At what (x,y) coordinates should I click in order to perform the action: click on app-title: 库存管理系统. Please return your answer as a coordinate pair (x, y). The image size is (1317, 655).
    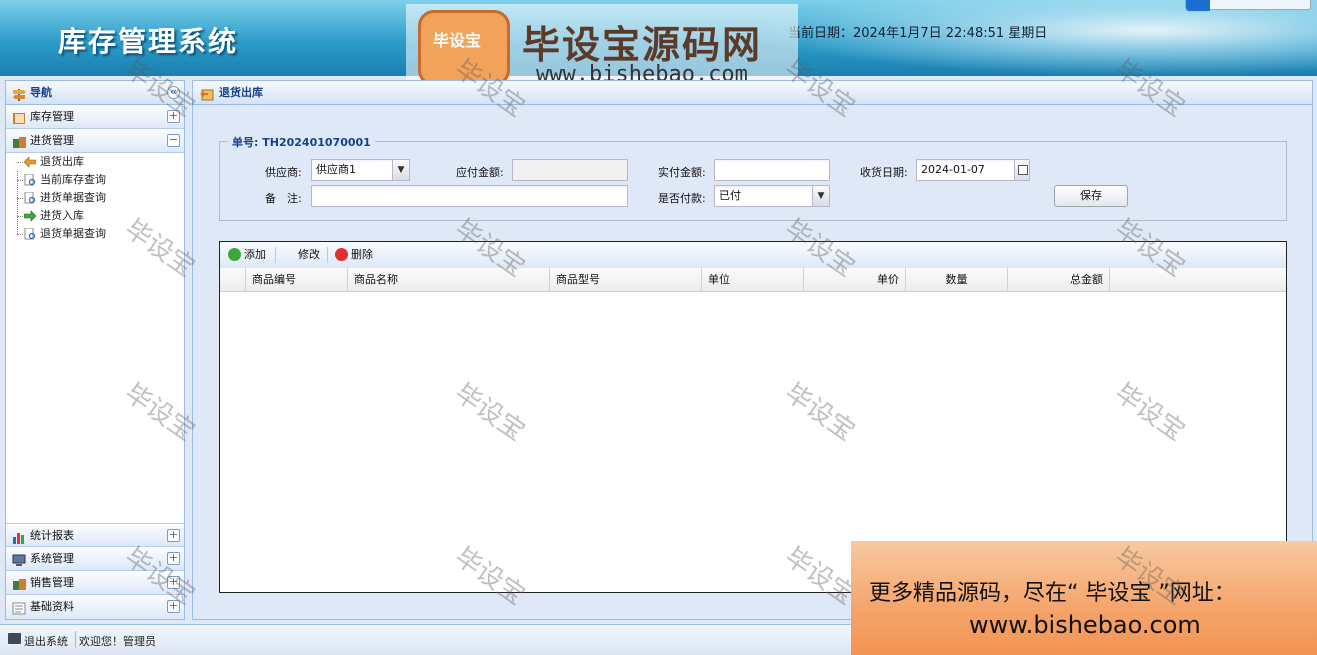
    Looking at the image, I should click on (148, 41).